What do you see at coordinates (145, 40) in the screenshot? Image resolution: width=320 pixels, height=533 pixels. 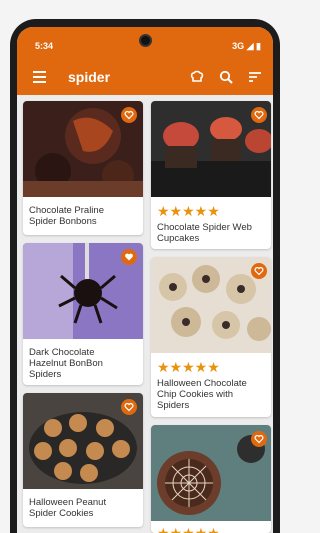 I see `camera-cutout` at bounding box center [145, 40].